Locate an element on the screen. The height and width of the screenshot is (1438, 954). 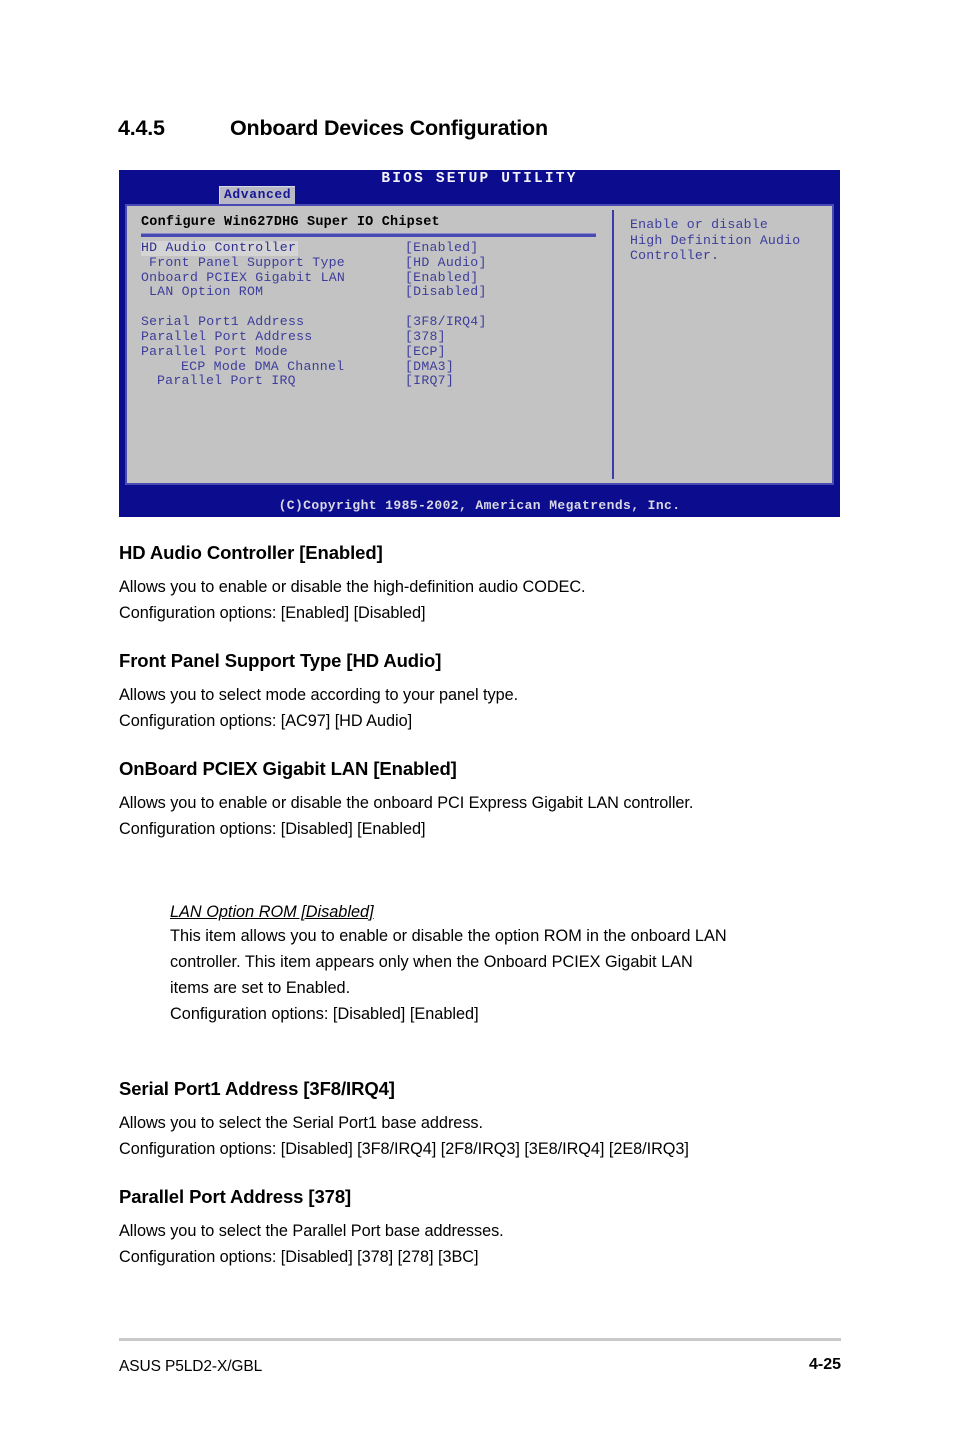
page-title: 4.4.5 Onboard Devices Configuration is located at coordinates (498, 128).